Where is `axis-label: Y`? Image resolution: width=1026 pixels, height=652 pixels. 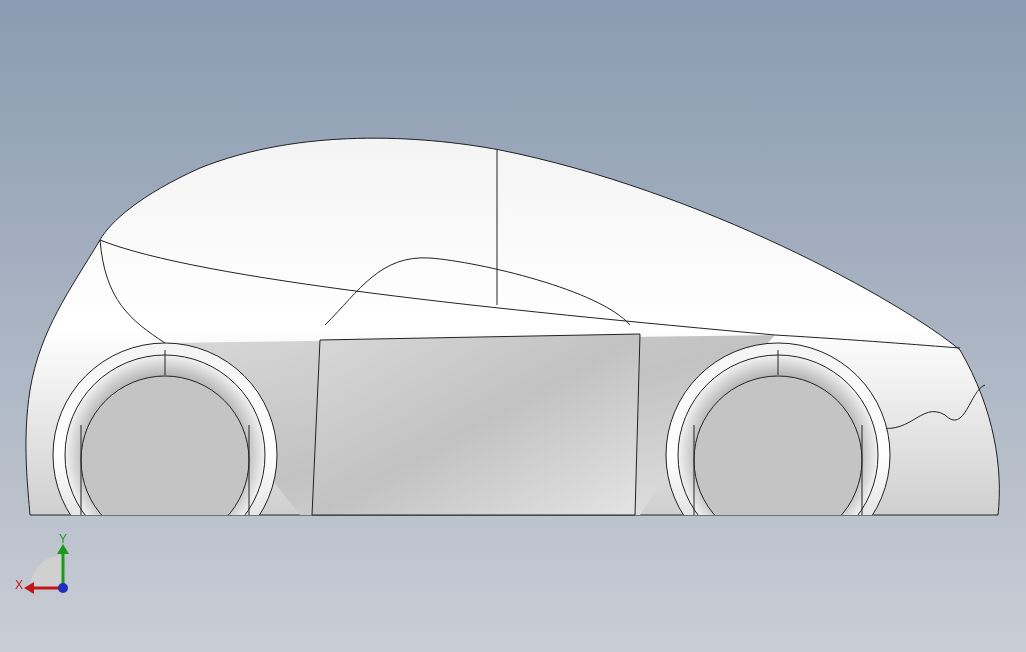
axis-label: Y is located at coordinates (63, 539).